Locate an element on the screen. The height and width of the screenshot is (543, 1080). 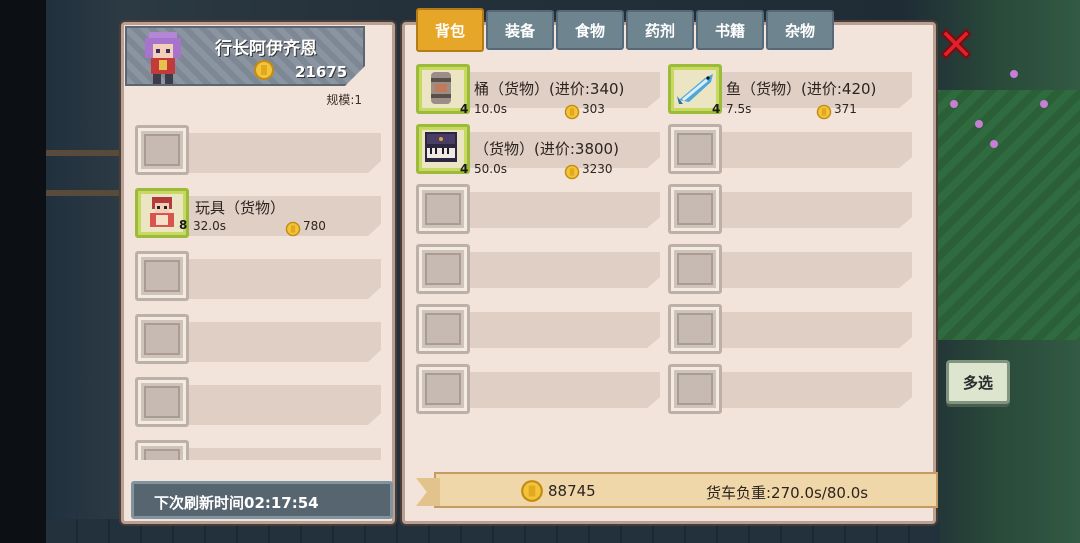
merchant-card: 行长阿伊齐恩 21675 is located at coordinates (245, 56).